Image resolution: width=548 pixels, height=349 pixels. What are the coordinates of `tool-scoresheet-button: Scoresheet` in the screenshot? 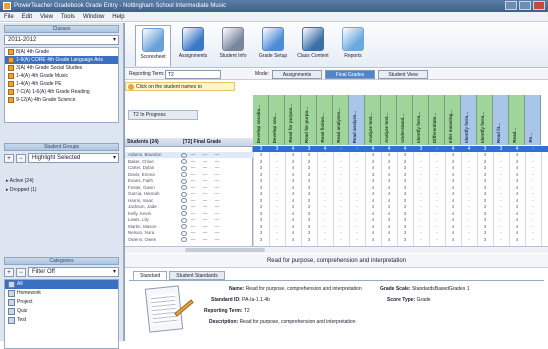 It's located at (153, 45).